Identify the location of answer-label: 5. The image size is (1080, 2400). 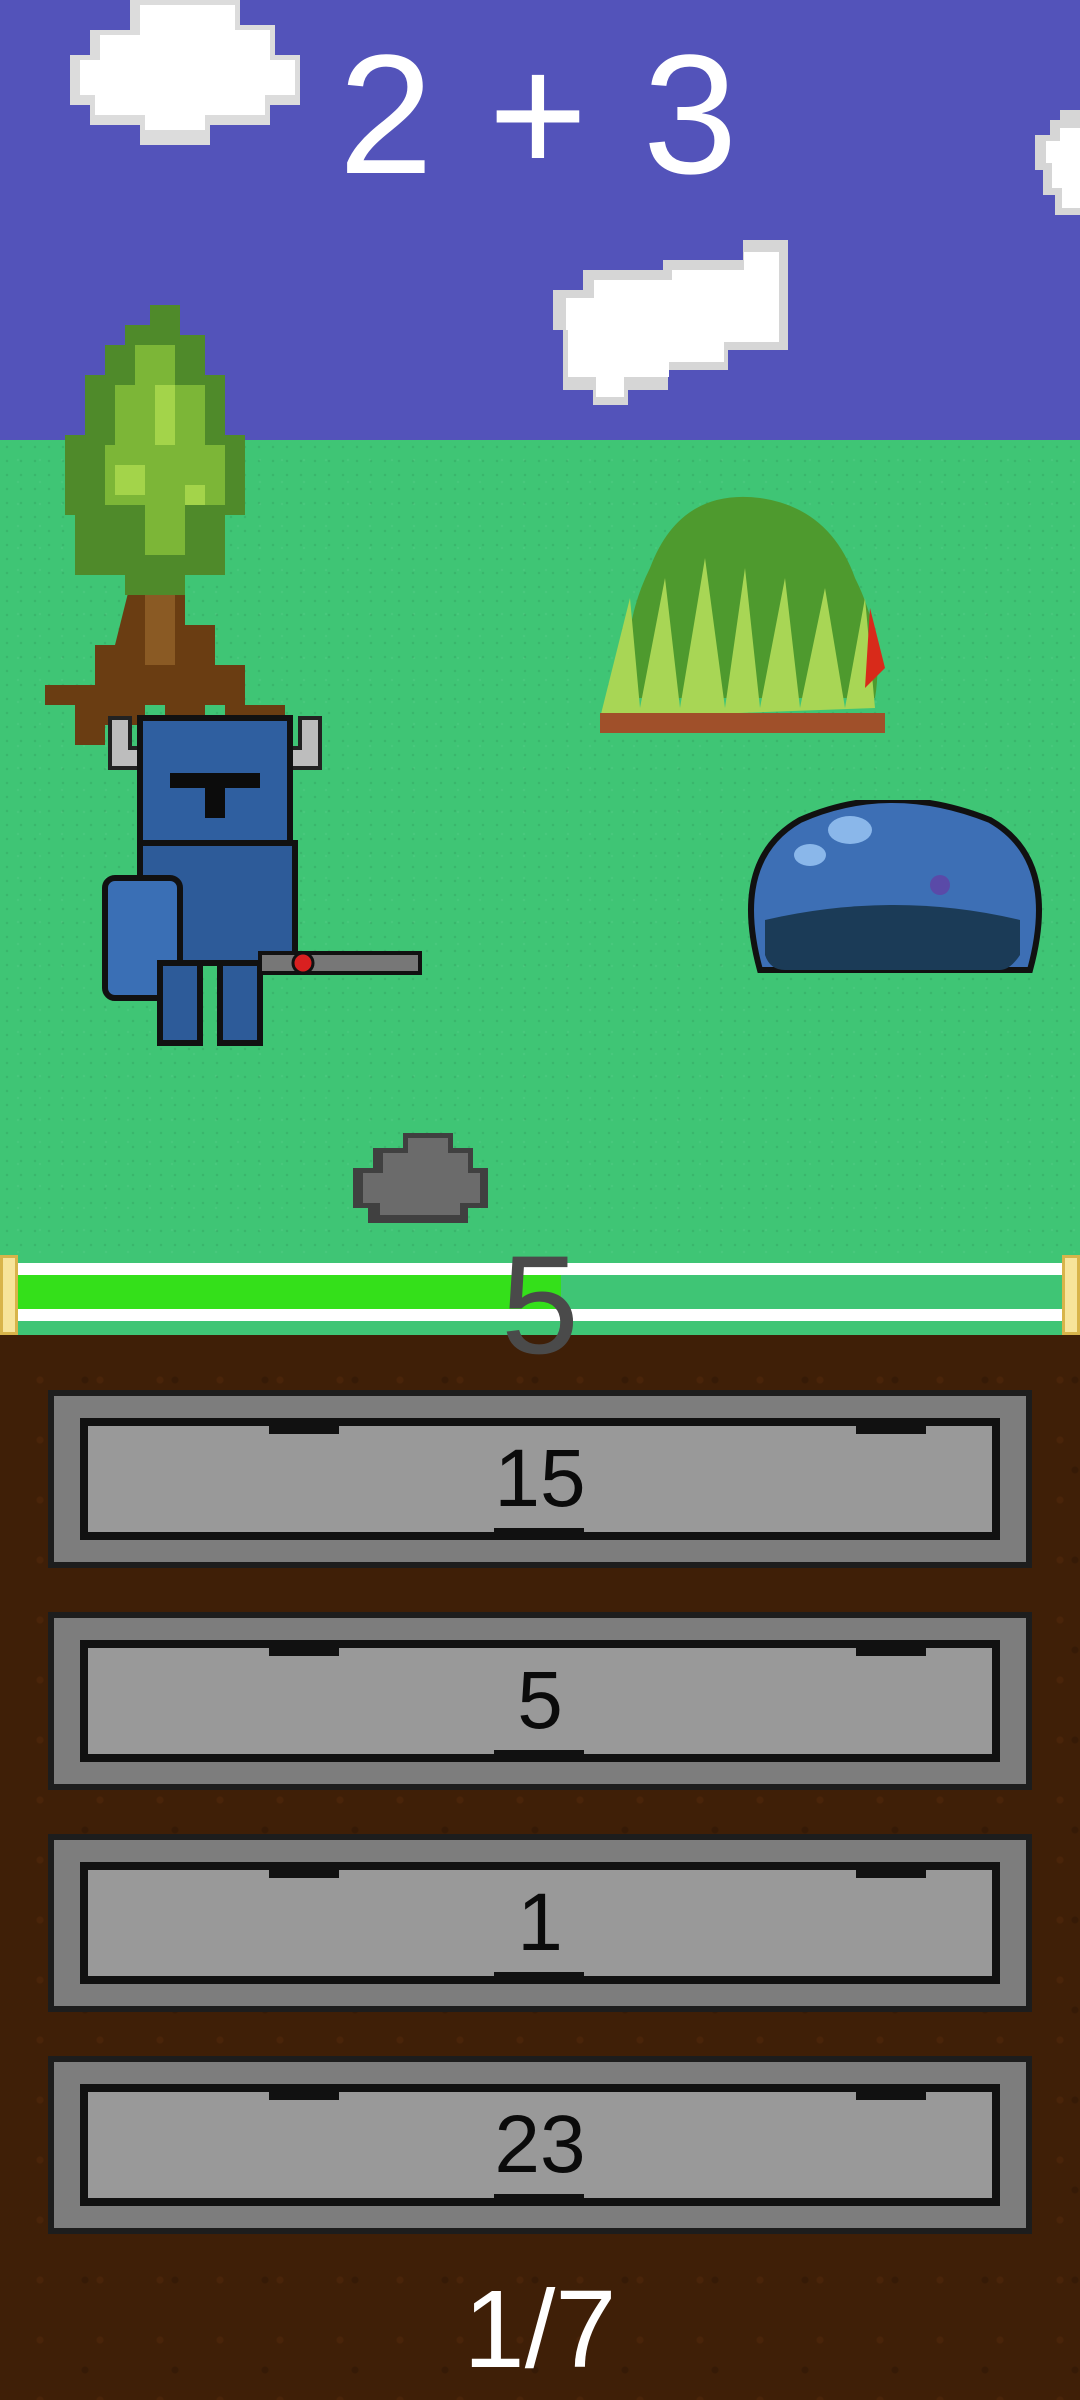
(540, 1700).